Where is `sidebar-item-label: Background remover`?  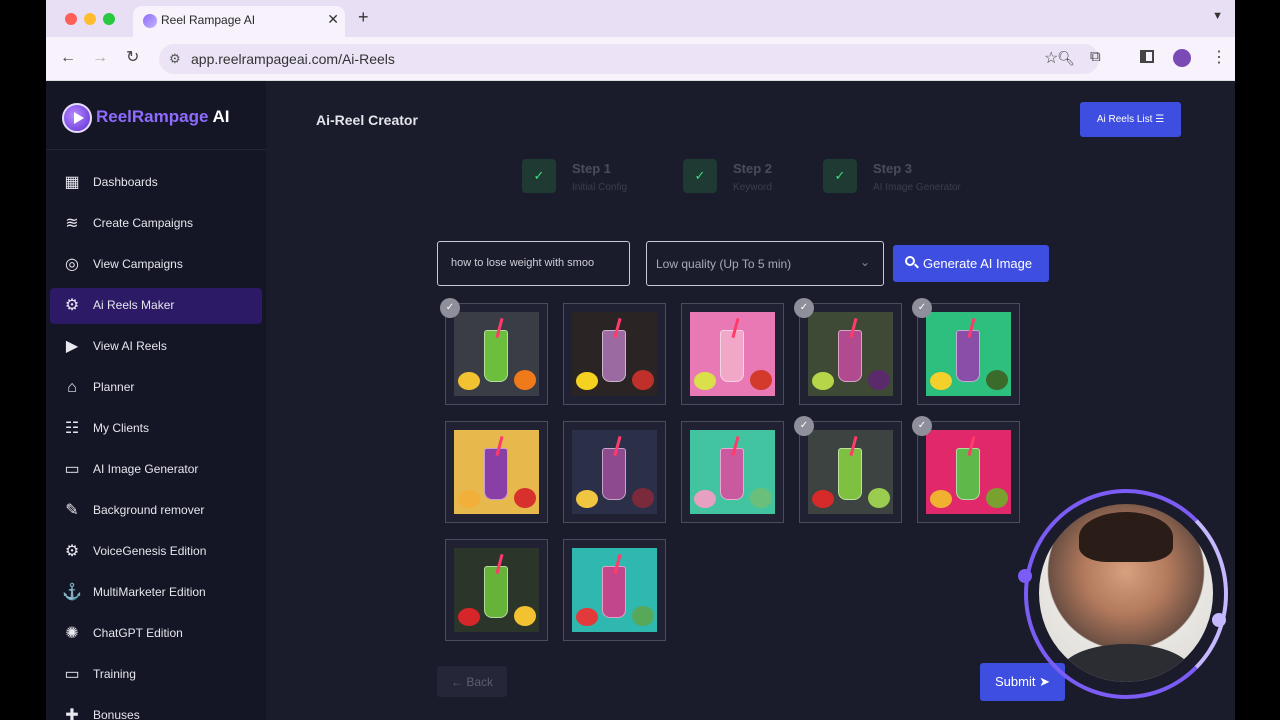 sidebar-item-label: Background remover is located at coordinates (149, 510).